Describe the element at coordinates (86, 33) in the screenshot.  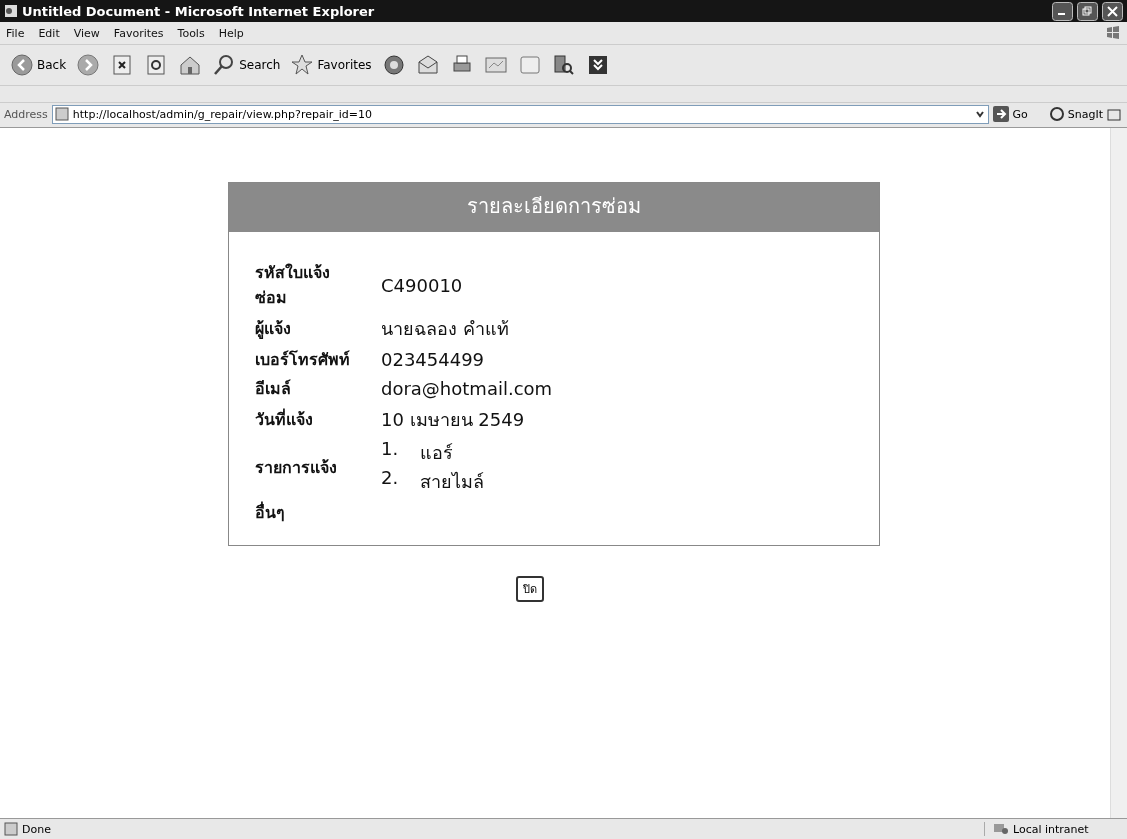
I see `menu-item: View` at that location.